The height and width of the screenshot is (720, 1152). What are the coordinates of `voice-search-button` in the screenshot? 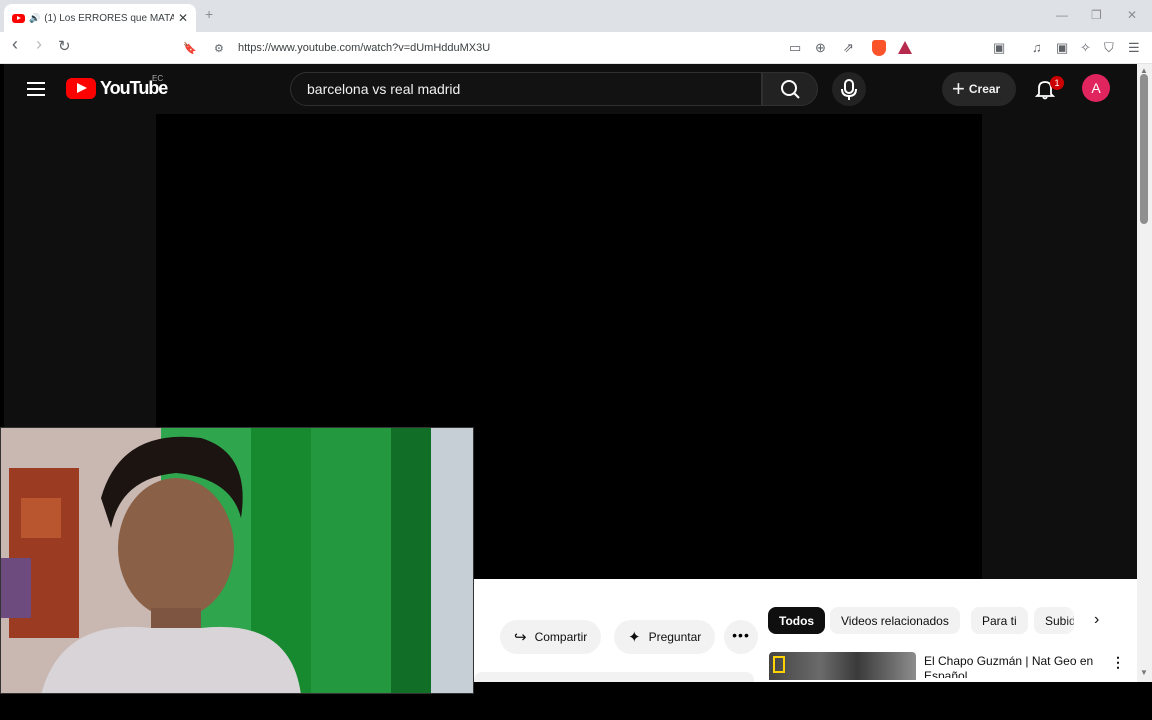 It's located at (849, 89).